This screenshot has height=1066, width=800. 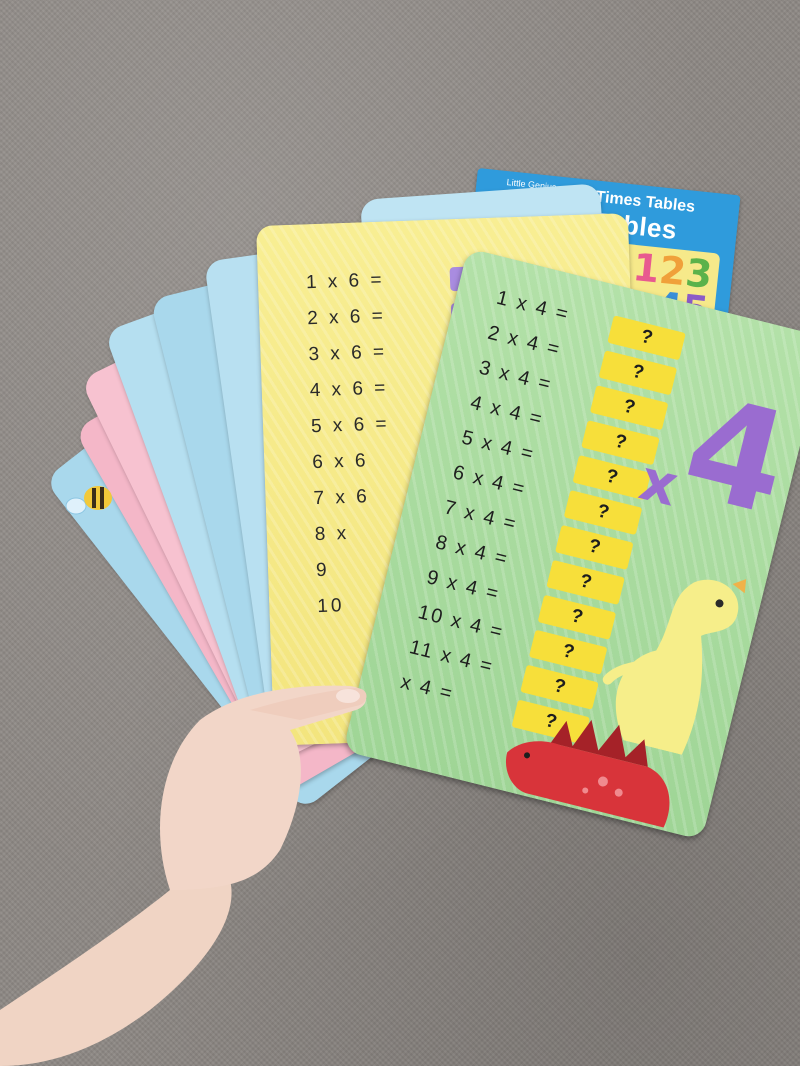 I want to click on equation-row: 8 x, so click(x=331, y=537).